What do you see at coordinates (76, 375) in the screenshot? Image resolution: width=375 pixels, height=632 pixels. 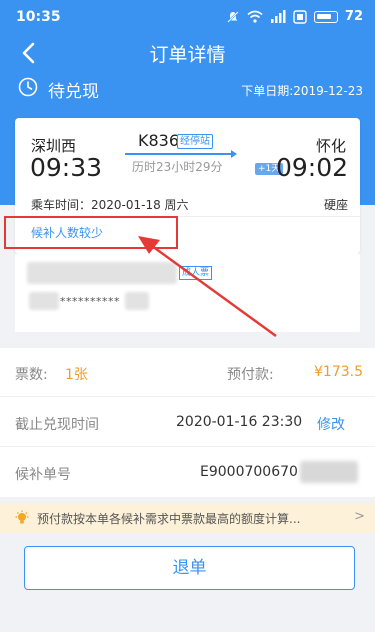 I see `tickets-value: 1张` at bounding box center [76, 375].